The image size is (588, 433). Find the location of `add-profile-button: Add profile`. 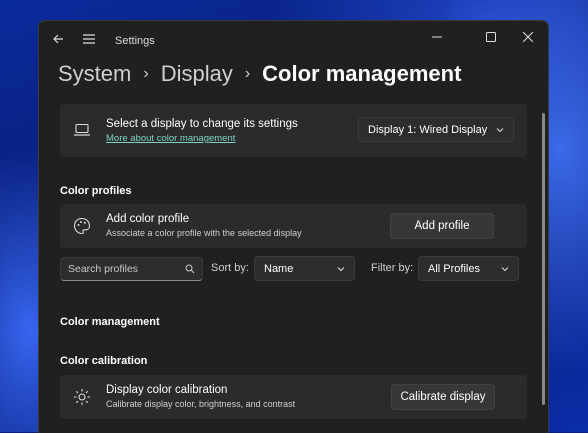

add-profile-button: Add profile is located at coordinates (442, 226).